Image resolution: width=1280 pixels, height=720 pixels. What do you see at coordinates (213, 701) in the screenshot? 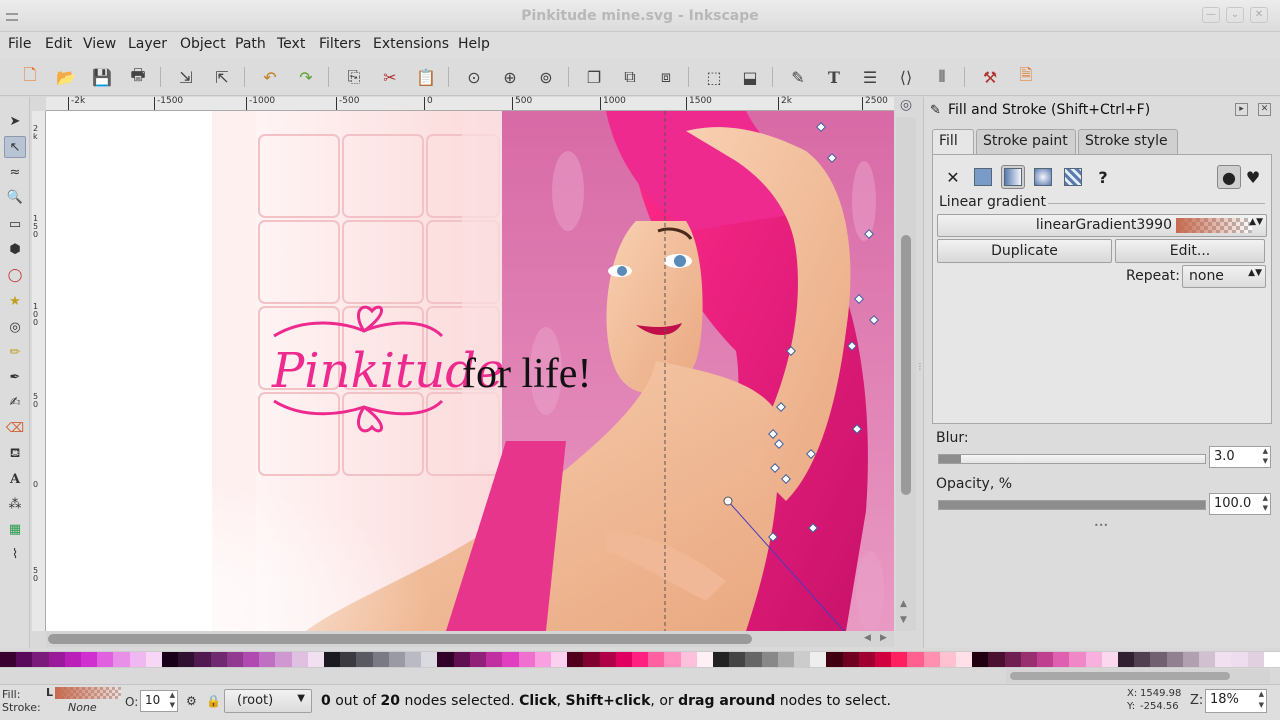
I see `lock-icon: 🔒` at bounding box center [213, 701].